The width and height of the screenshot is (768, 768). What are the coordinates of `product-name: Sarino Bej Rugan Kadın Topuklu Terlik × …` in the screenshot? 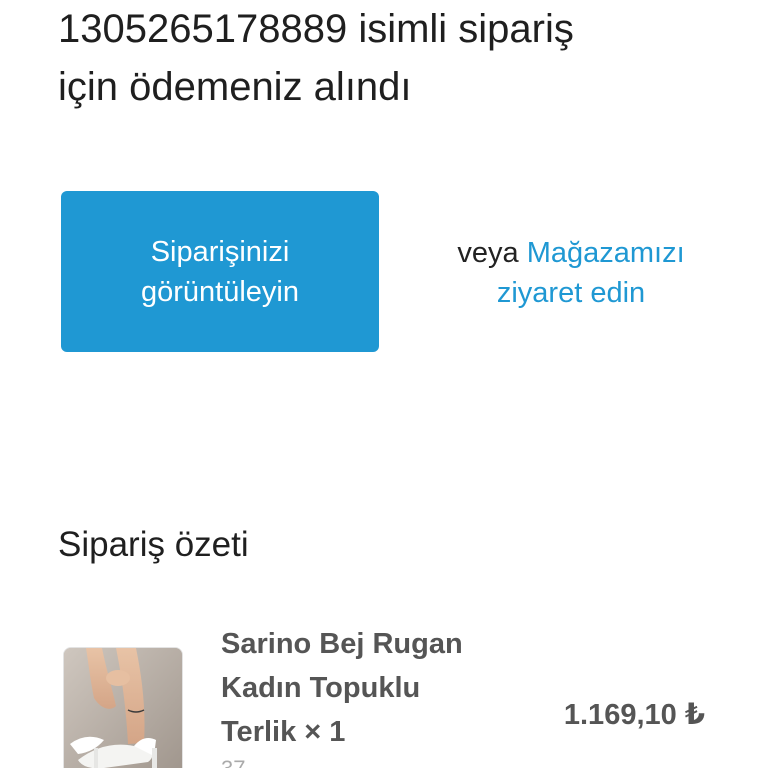 It's located at (371, 688).